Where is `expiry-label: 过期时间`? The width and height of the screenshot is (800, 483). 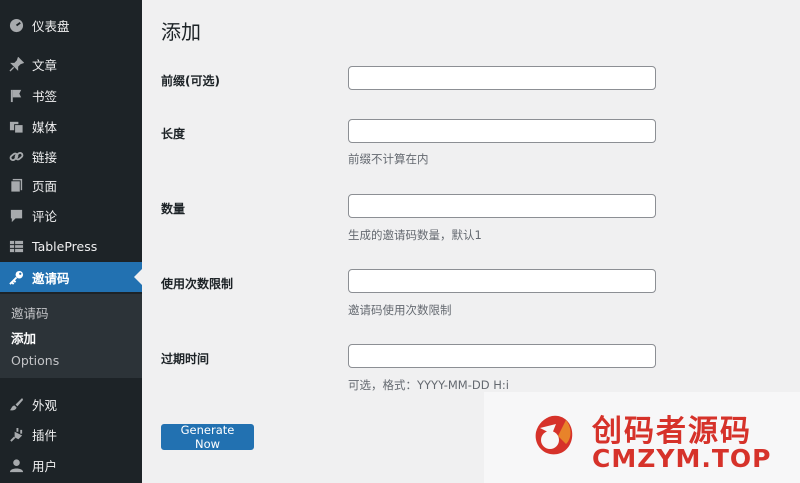 expiry-label: 过期时间 is located at coordinates (185, 359).